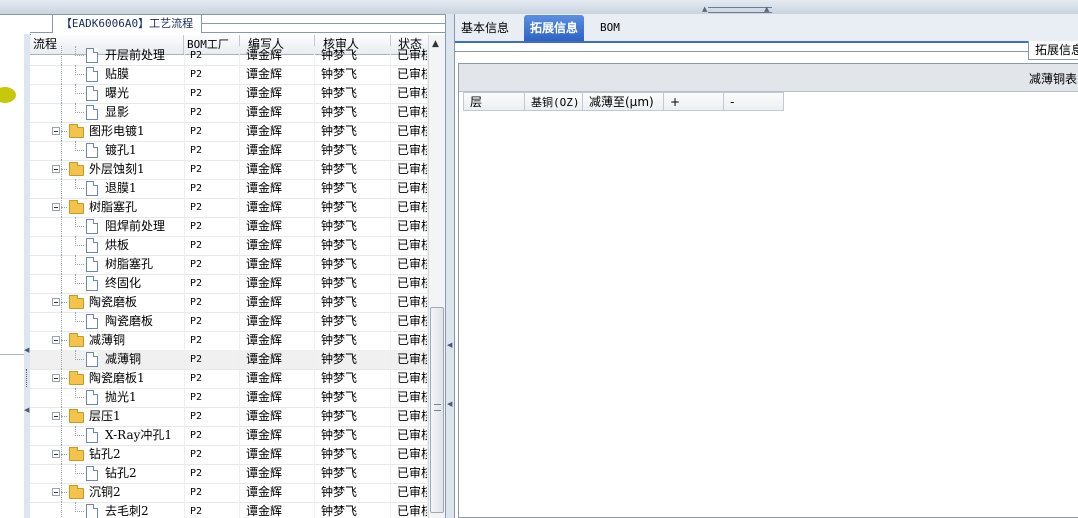 This screenshot has height=518, width=1078. What do you see at coordinates (766, 28) in the screenshot?
I see `detail-tab-bar: 基本信息 拓展信息 BOM` at bounding box center [766, 28].